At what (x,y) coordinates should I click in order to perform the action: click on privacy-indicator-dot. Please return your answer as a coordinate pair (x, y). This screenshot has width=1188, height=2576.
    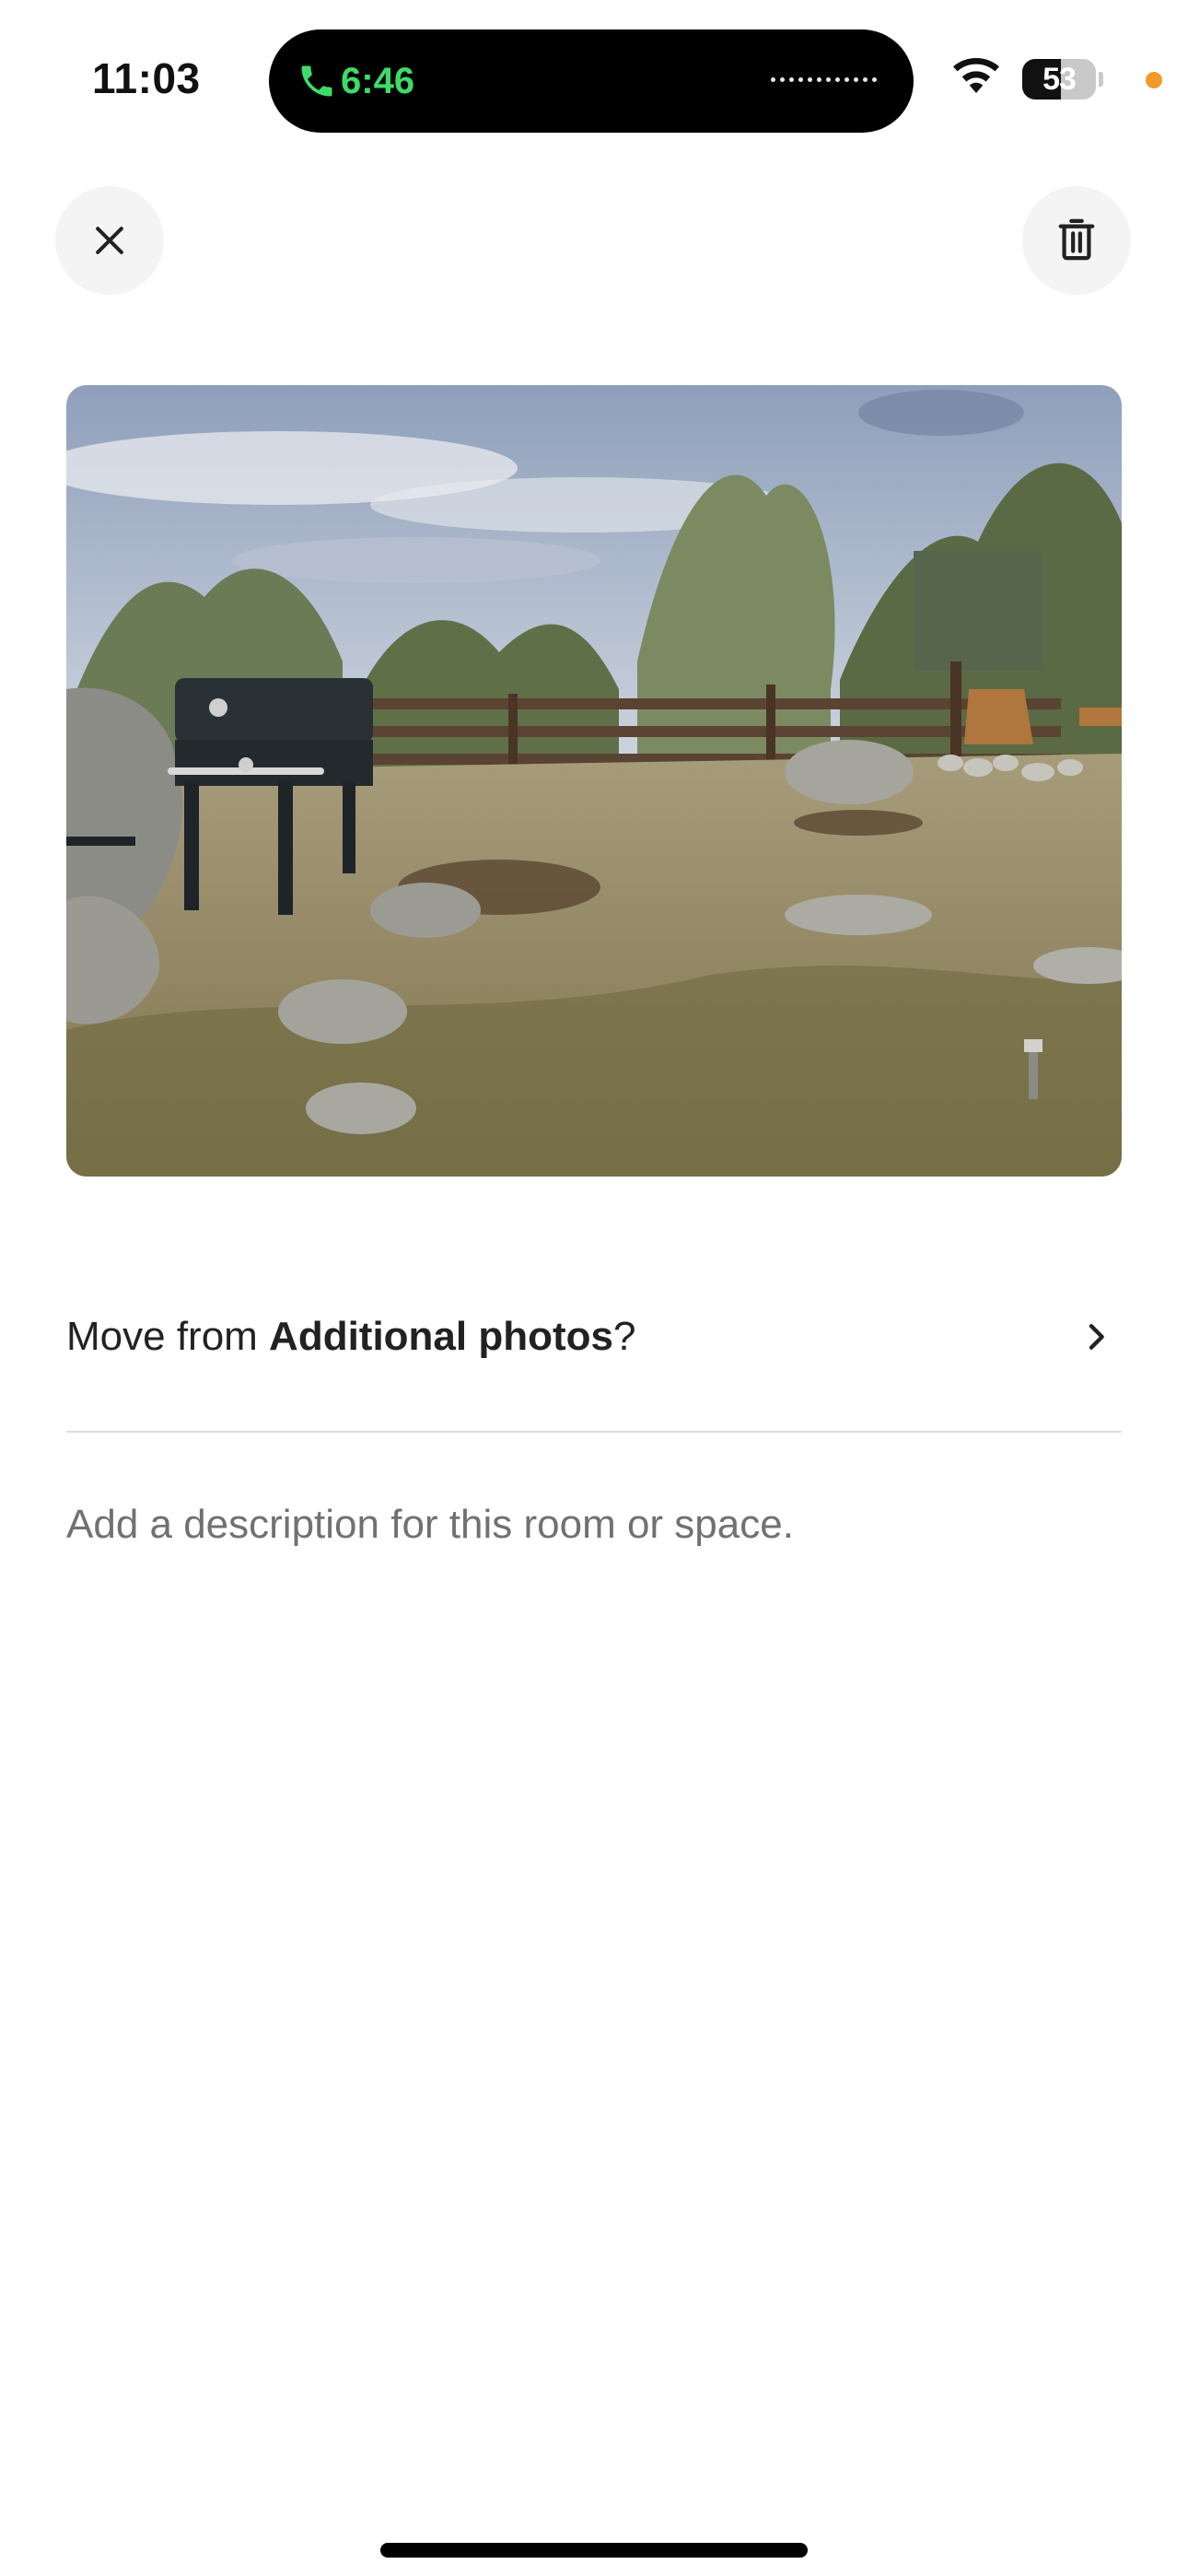
    Looking at the image, I should click on (1154, 80).